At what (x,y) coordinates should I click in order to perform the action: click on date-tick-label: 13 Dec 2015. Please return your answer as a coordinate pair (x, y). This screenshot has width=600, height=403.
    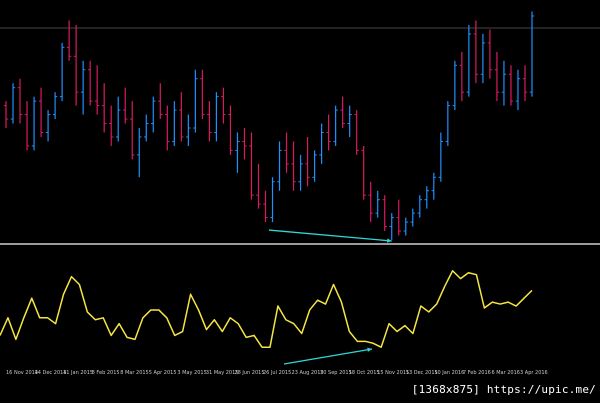
    Looking at the image, I should click on (421, 373).